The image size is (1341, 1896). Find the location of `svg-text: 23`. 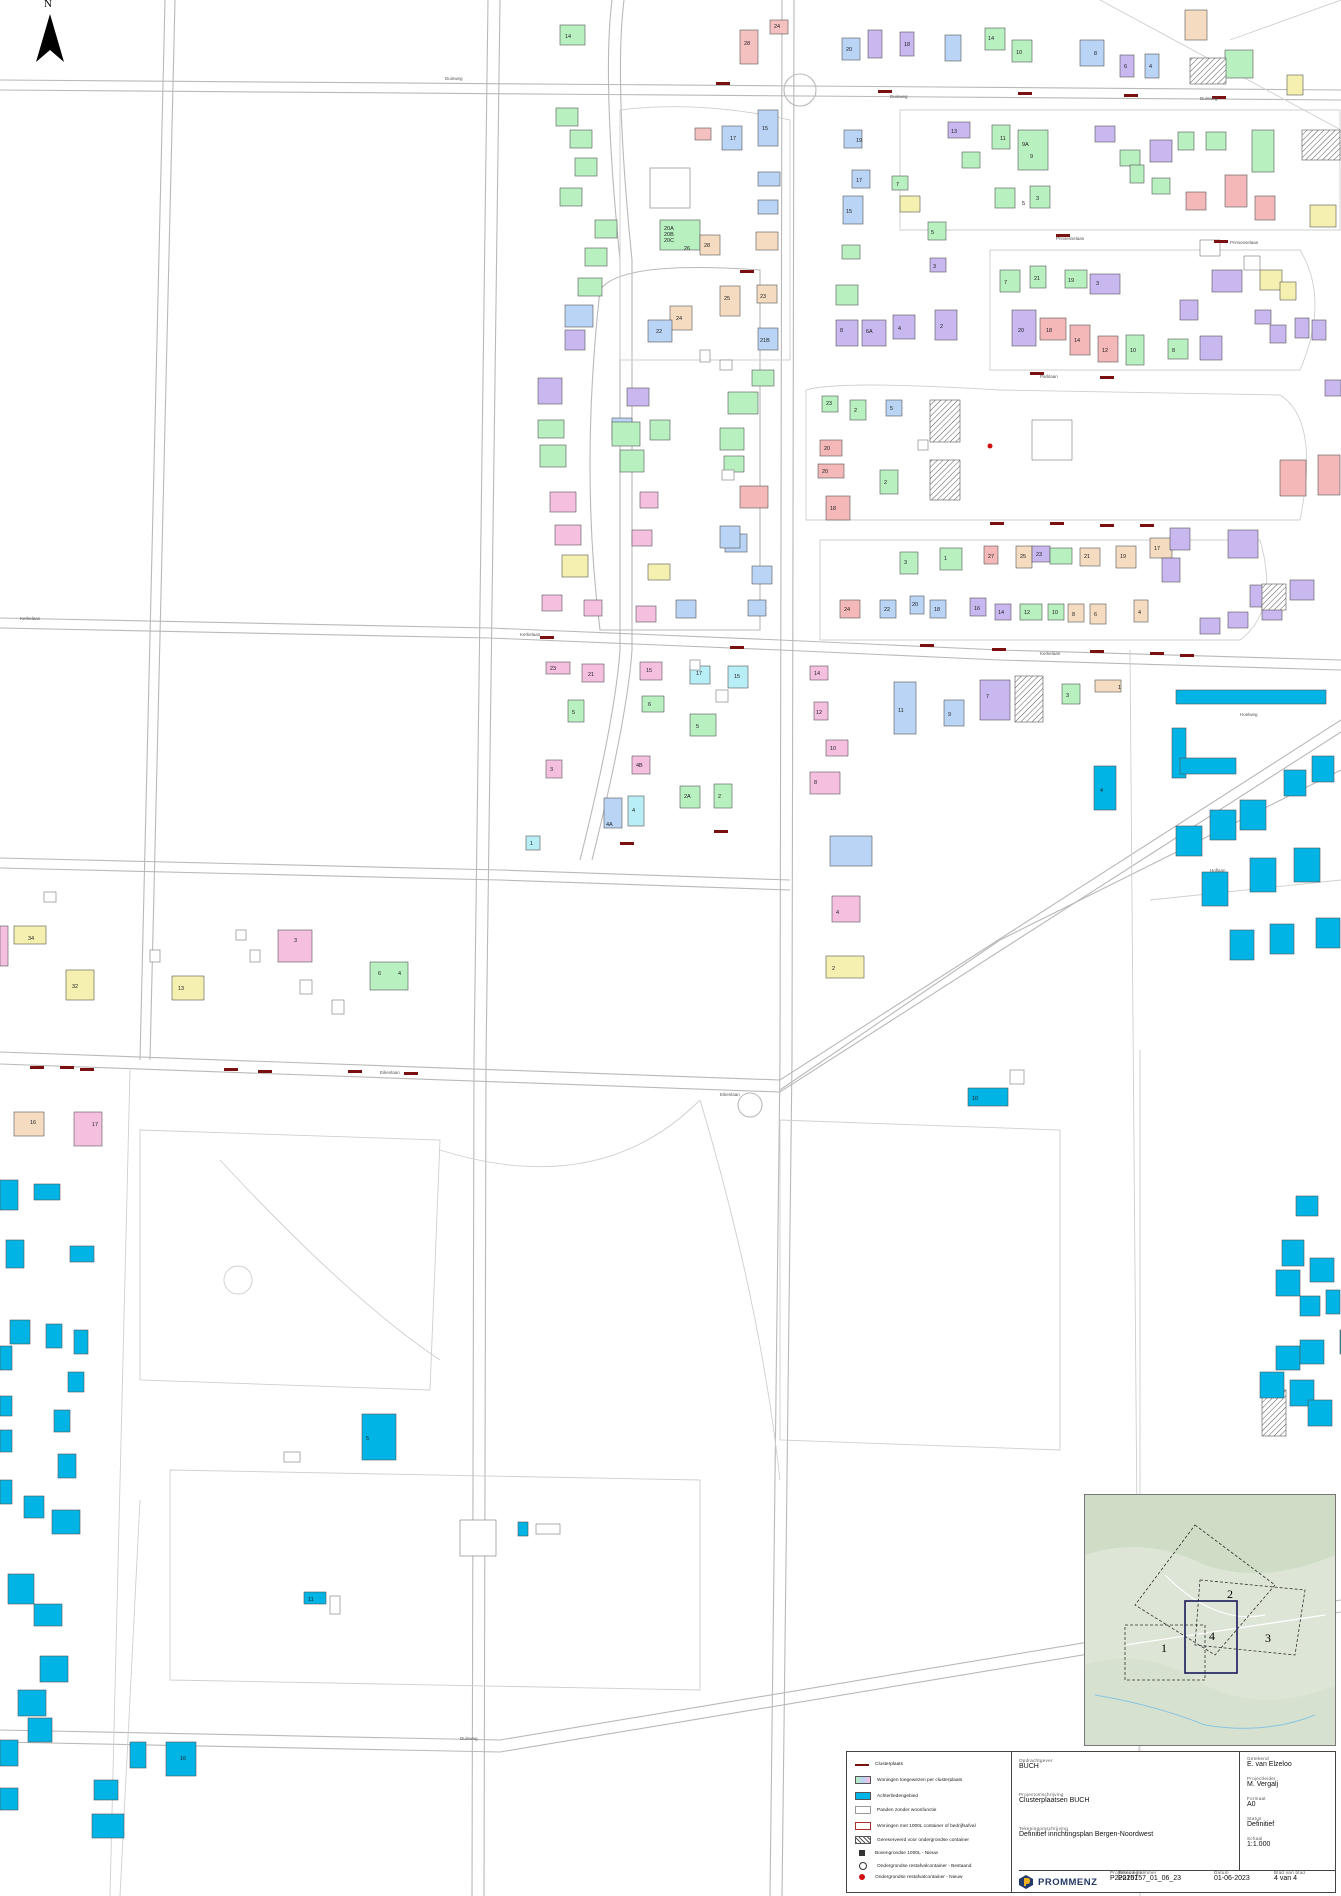

svg-text: 23 is located at coordinates (763, 297).